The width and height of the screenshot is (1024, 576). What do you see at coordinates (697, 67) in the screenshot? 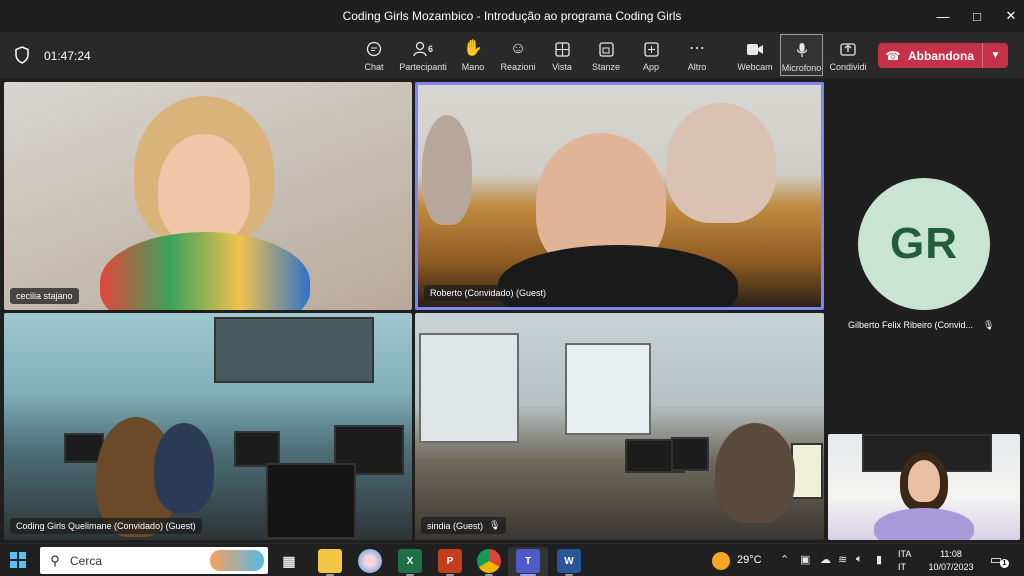
I see `more-label: Altro` at bounding box center [697, 67].